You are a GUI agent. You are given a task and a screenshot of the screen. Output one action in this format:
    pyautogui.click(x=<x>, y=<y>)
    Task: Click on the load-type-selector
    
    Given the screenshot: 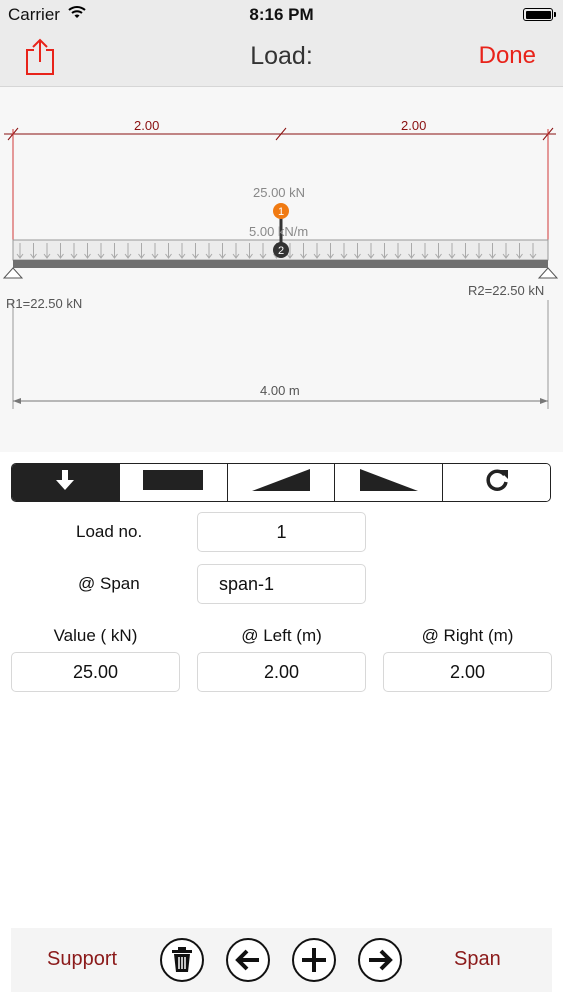 What is the action you would take?
    pyautogui.click(x=281, y=482)
    